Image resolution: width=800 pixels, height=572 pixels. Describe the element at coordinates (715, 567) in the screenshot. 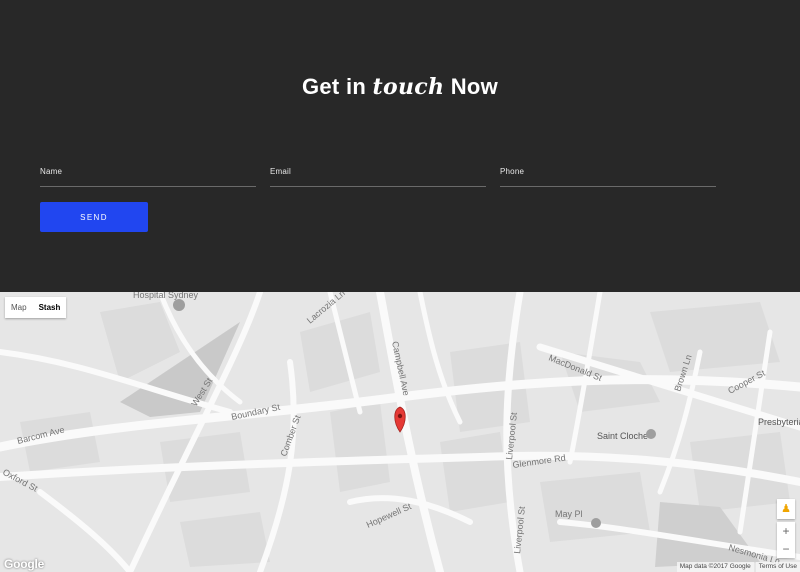

I see `map-data-credit: Map data ©2017 Google` at that location.